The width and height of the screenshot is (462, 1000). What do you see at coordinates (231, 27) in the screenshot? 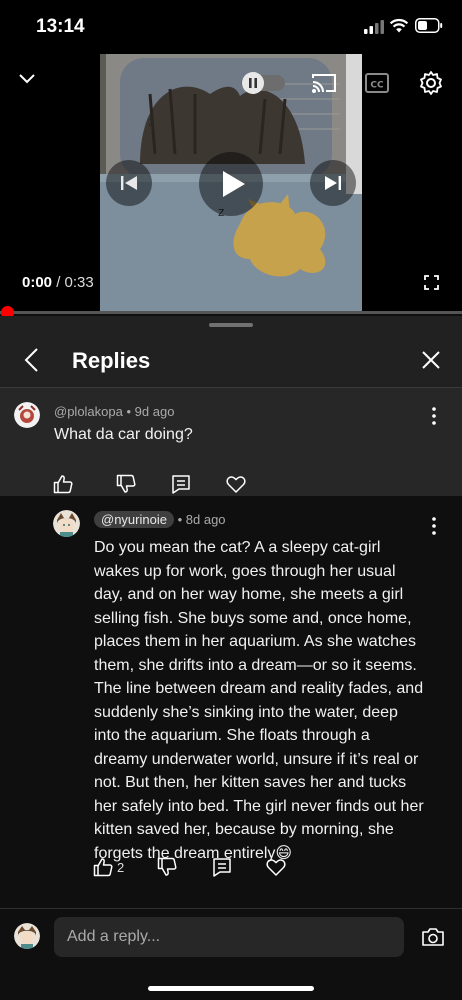
I see `status-bar: 13:14` at bounding box center [231, 27].